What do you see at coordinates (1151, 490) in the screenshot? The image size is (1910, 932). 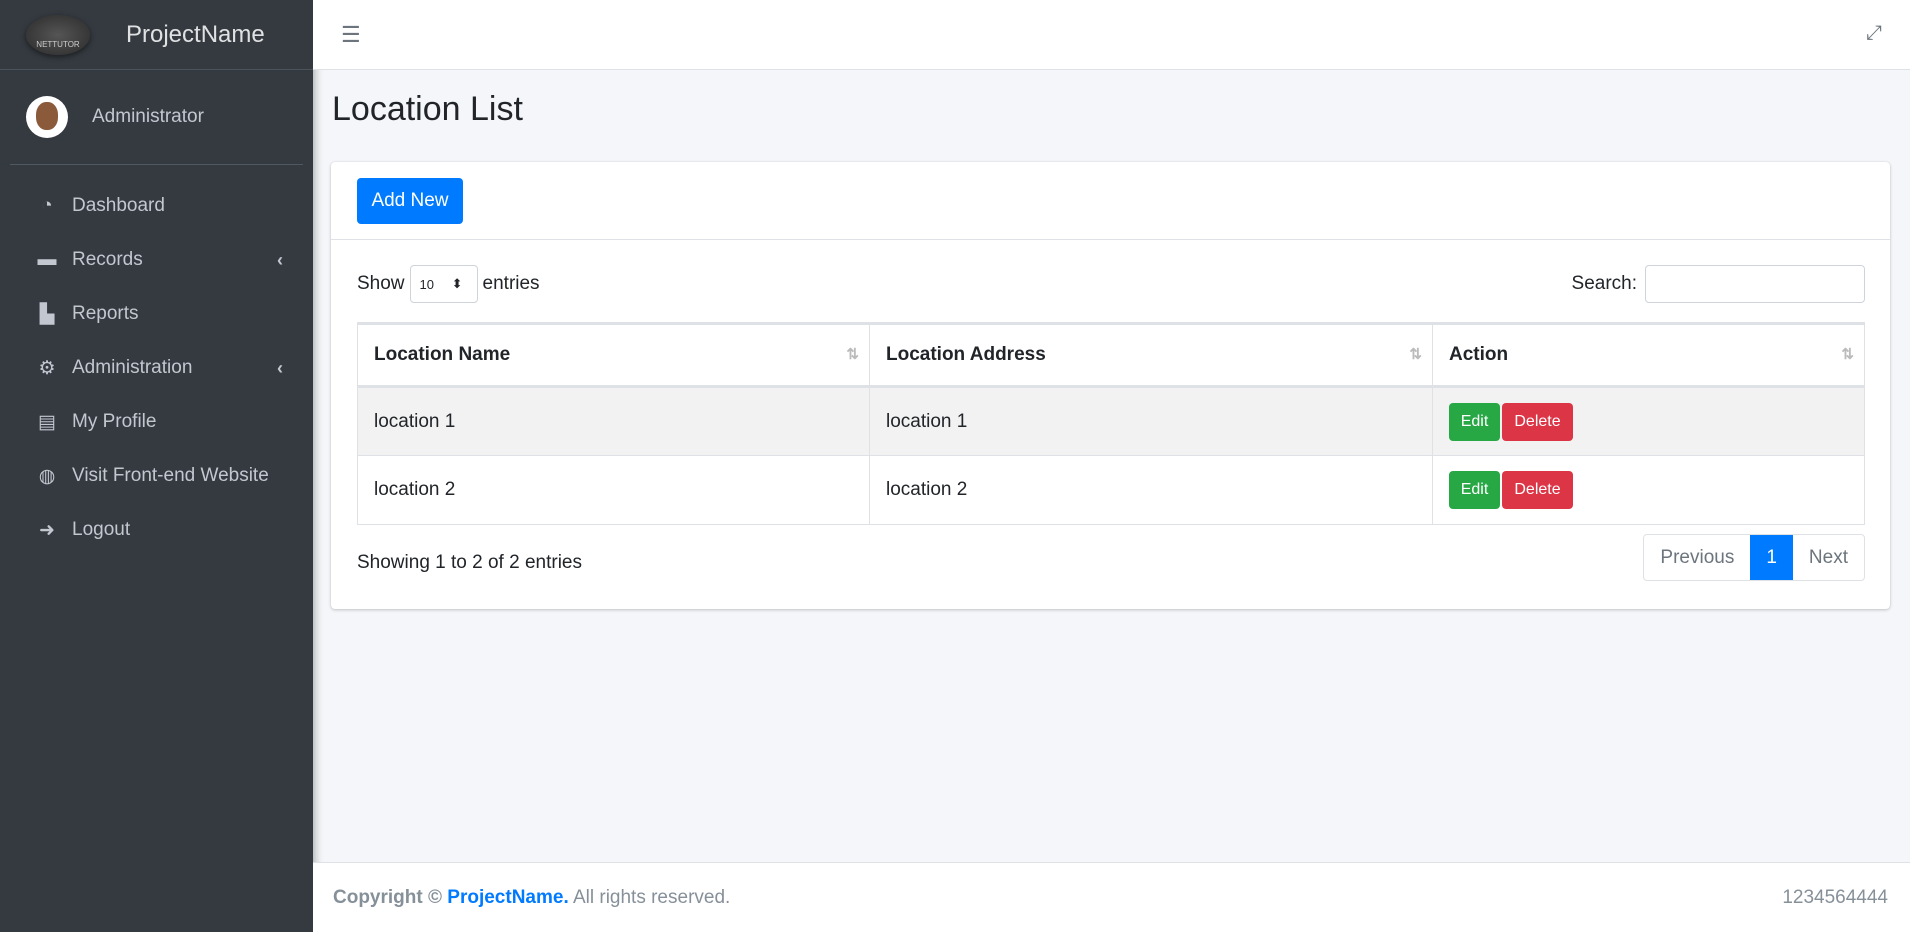 I see `cell-address: location 2` at bounding box center [1151, 490].